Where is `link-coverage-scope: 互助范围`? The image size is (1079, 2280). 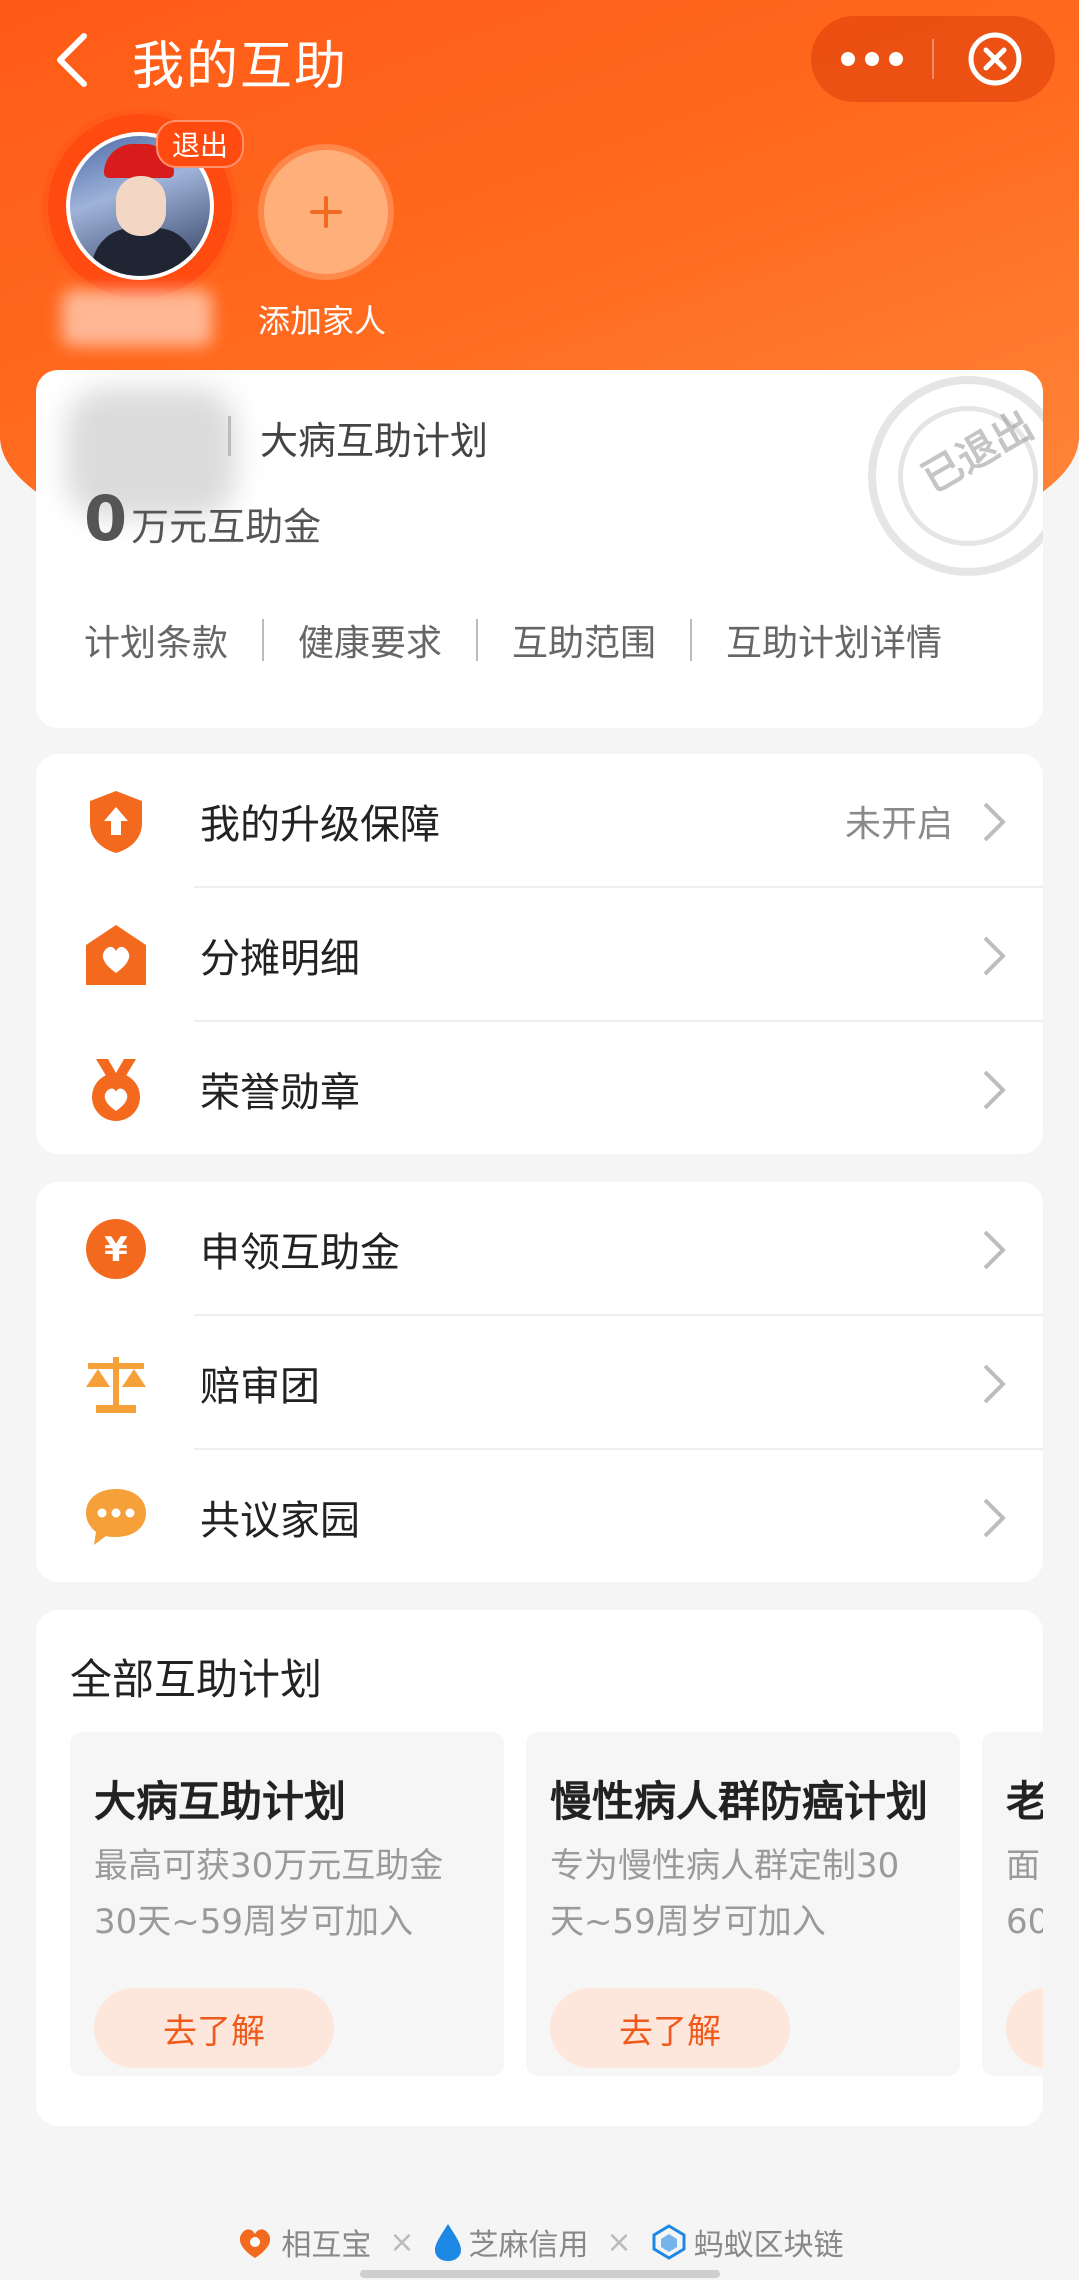 link-coverage-scope: 互助范围 is located at coordinates (584, 640).